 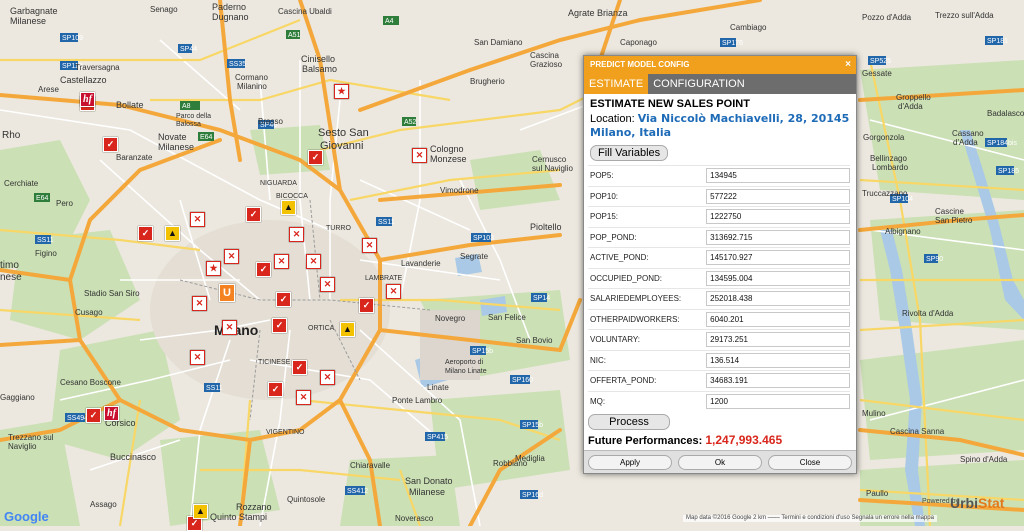 I want to click on svg-text: Figino, so click(x=46, y=253).